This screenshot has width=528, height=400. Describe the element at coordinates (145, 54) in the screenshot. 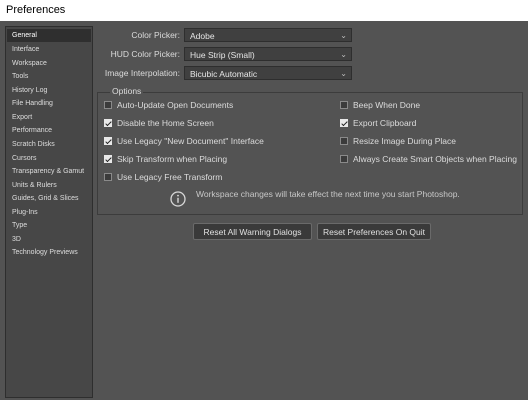

I see `hud-color-picker-label: HUD Color Picker:` at that location.